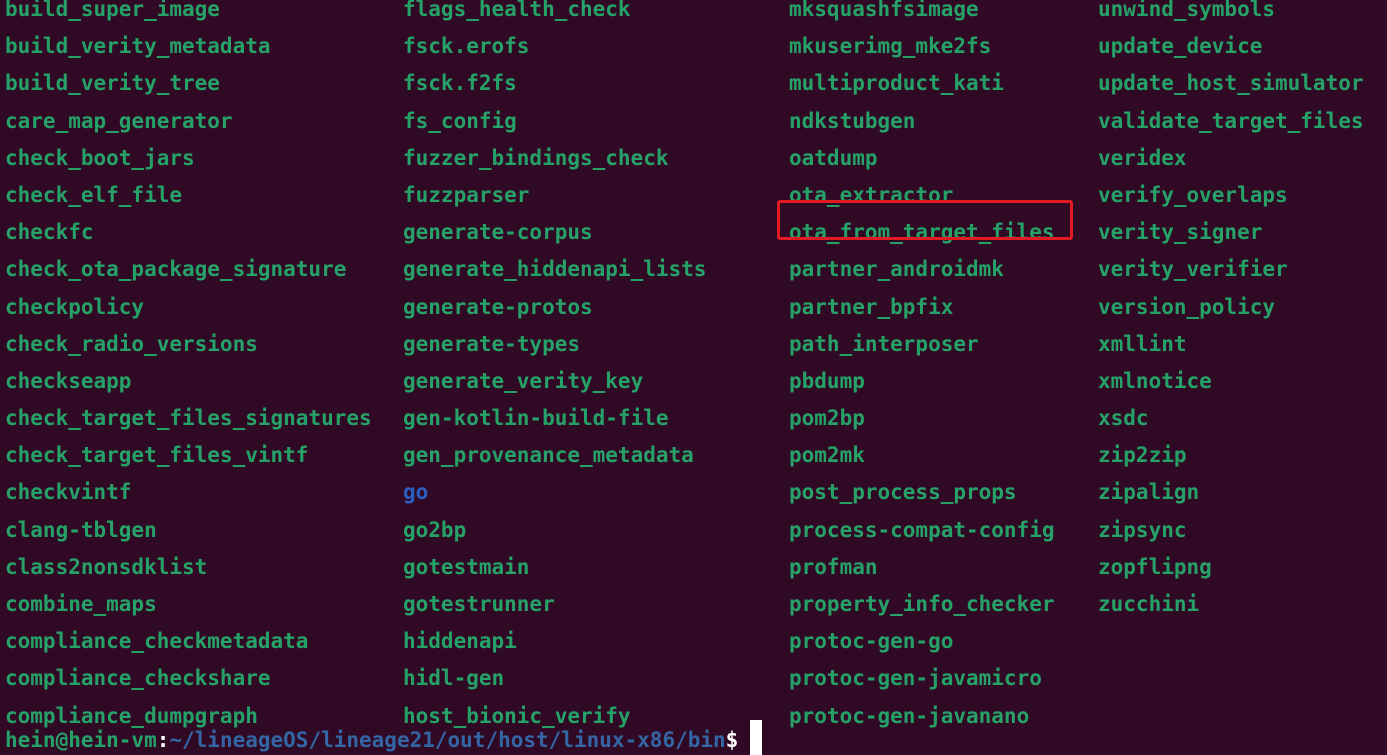 The height and width of the screenshot is (755, 1387). What do you see at coordinates (119, 120) in the screenshot?
I see `file-entry: care_map_generator` at bounding box center [119, 120].